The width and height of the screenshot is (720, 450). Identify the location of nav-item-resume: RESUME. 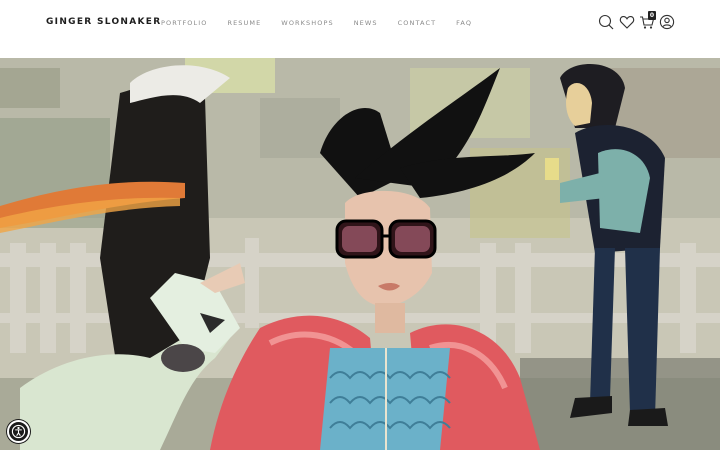
(244, 23).